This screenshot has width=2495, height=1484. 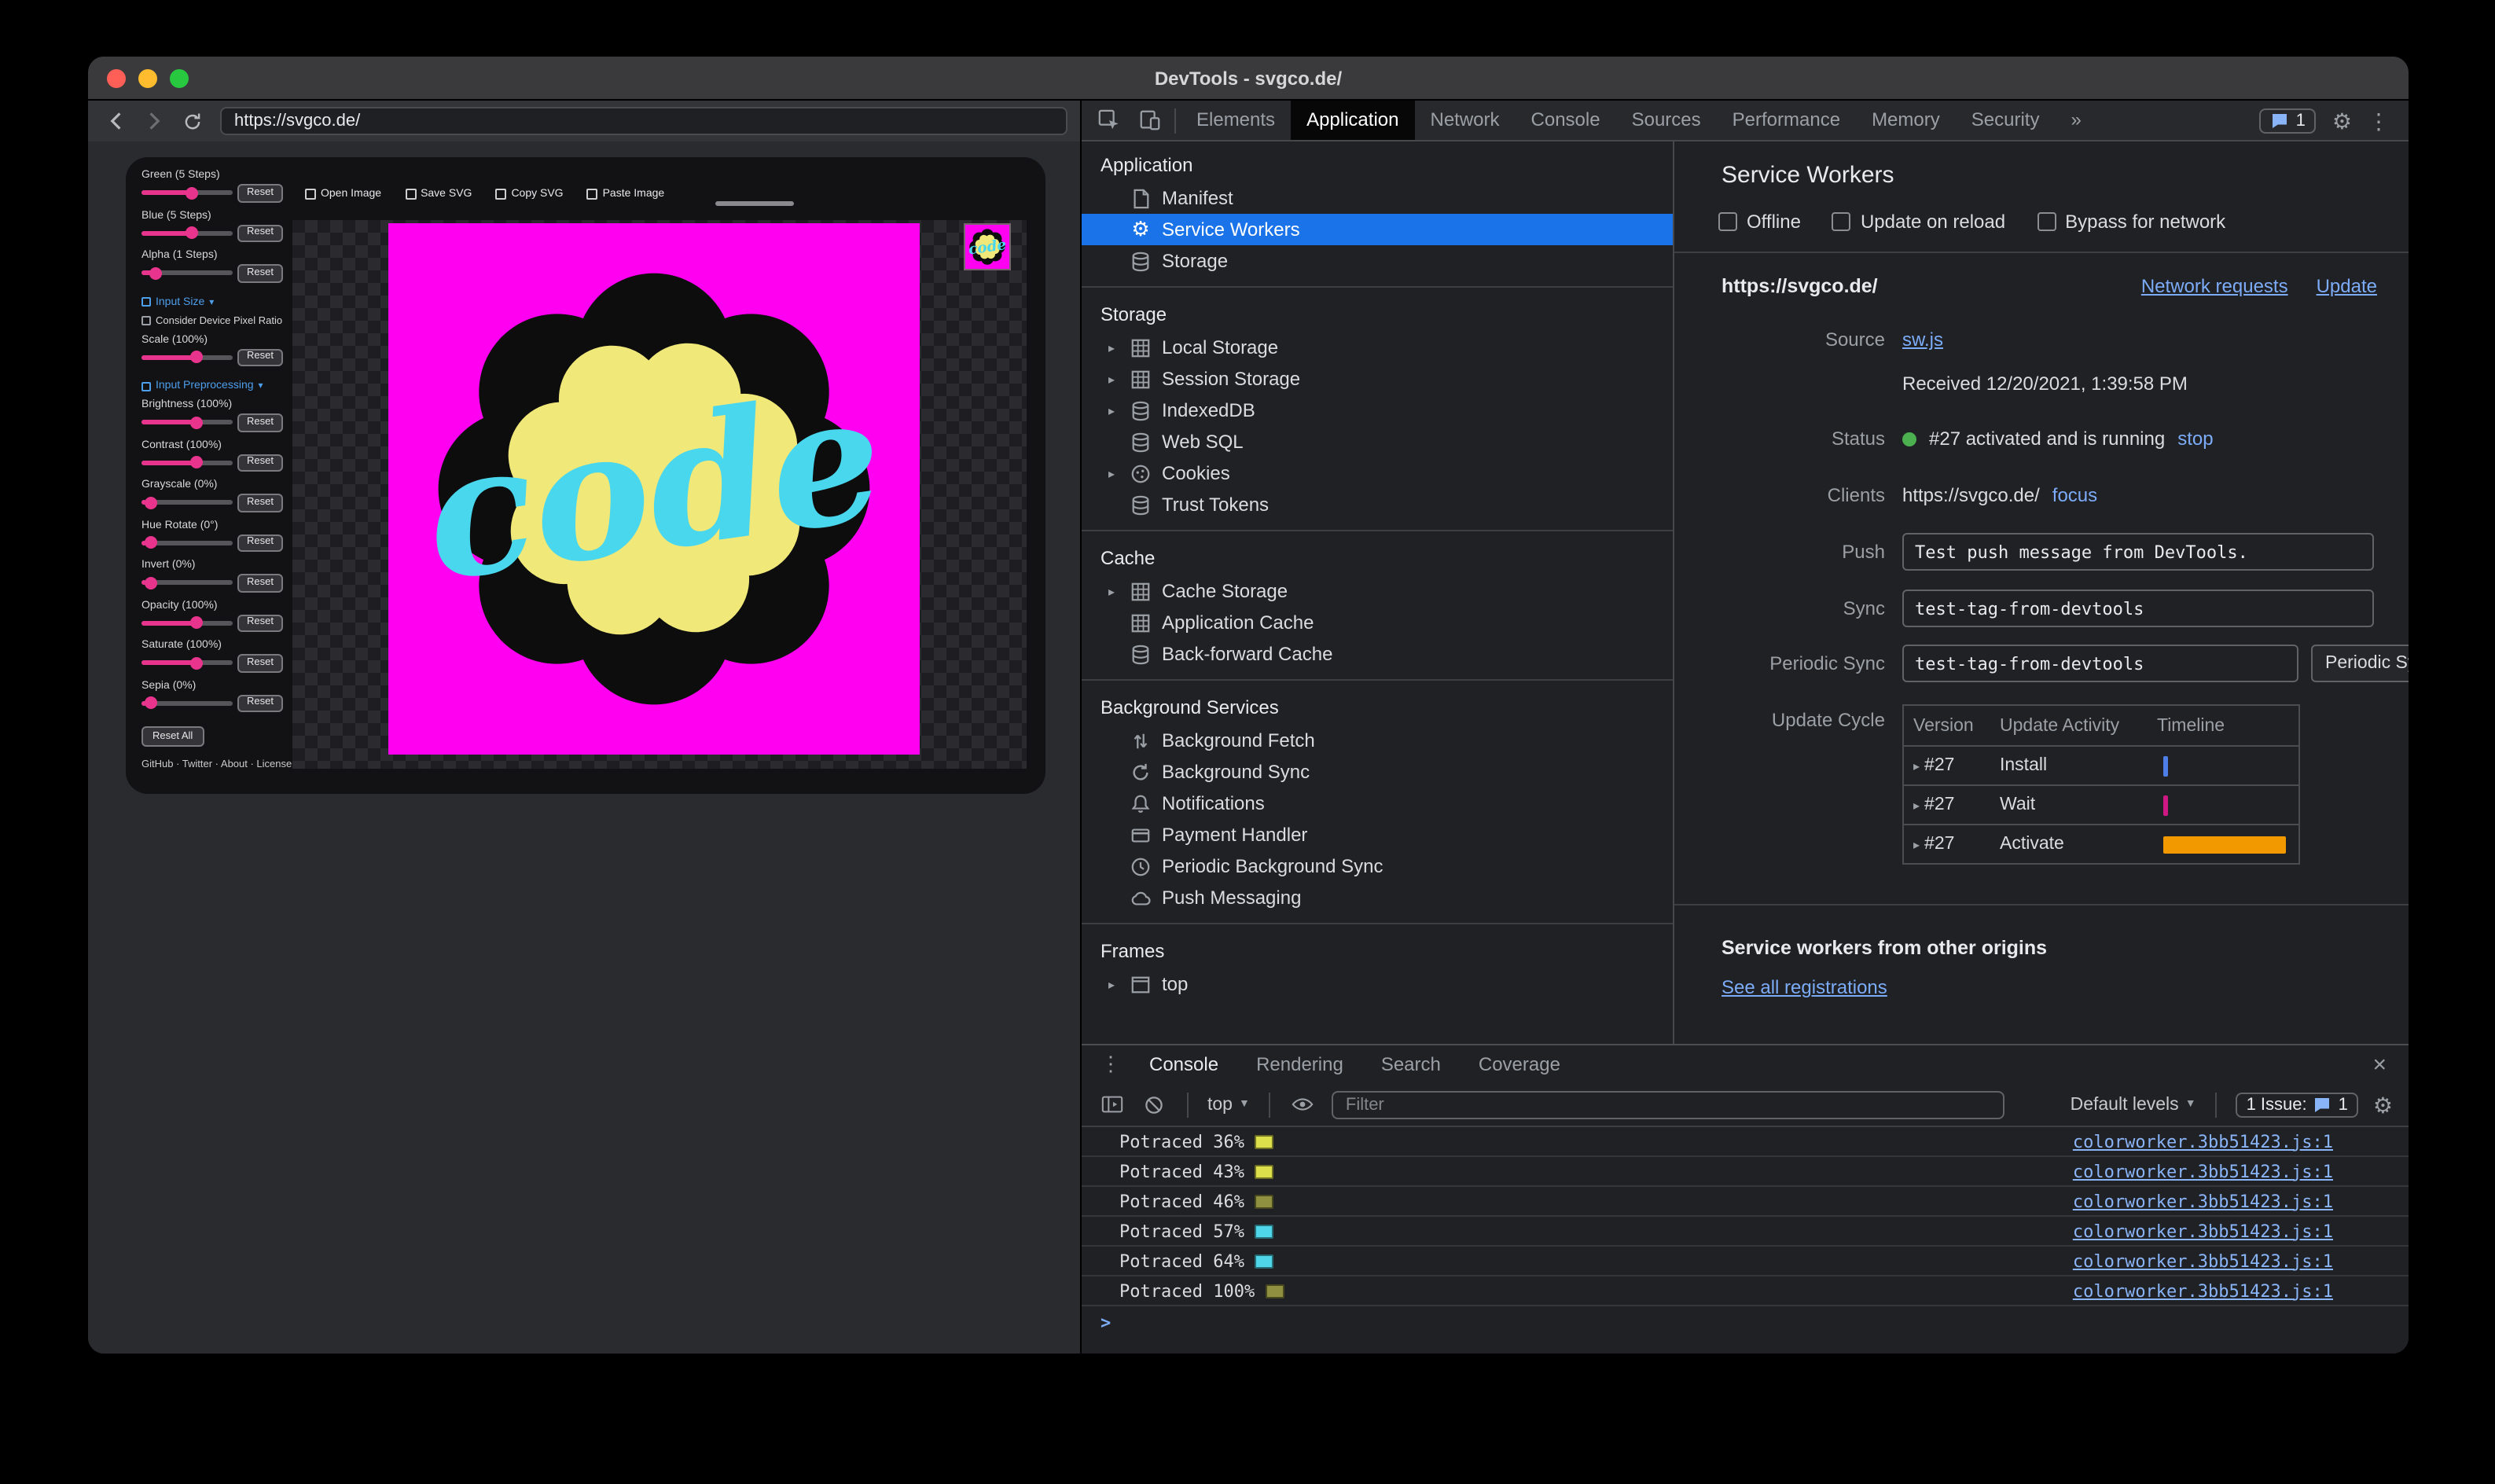 What do you see at coordinates (1184, 1064) in the screenshot?
I see `drawer-tab-console: Console` at bounding box center [1184, 1064].